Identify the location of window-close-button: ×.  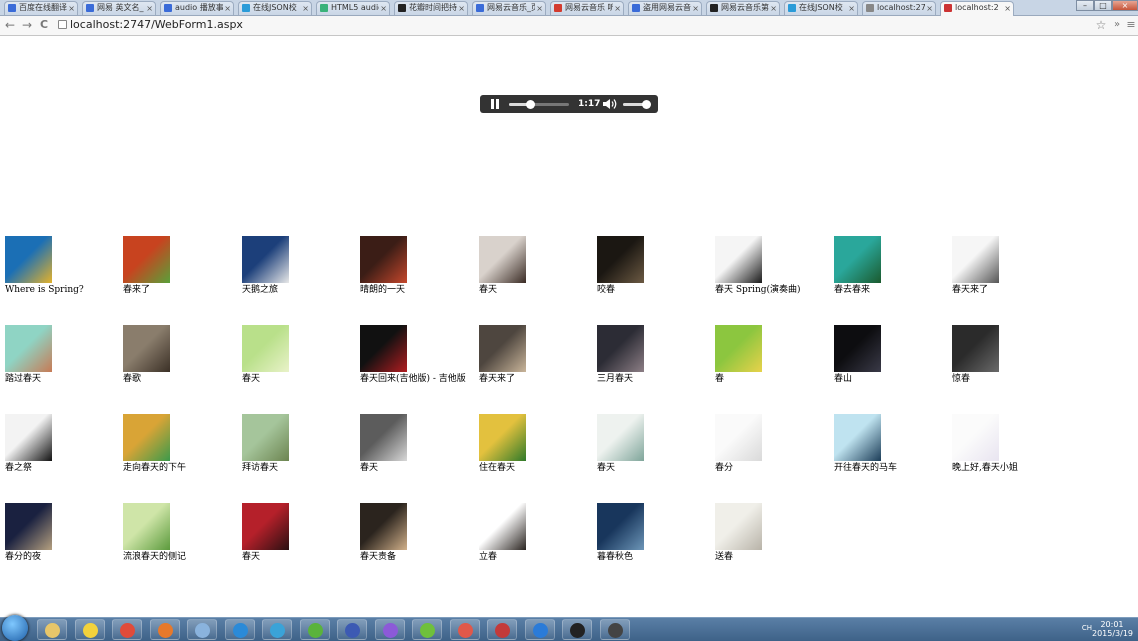
(1125, 5).